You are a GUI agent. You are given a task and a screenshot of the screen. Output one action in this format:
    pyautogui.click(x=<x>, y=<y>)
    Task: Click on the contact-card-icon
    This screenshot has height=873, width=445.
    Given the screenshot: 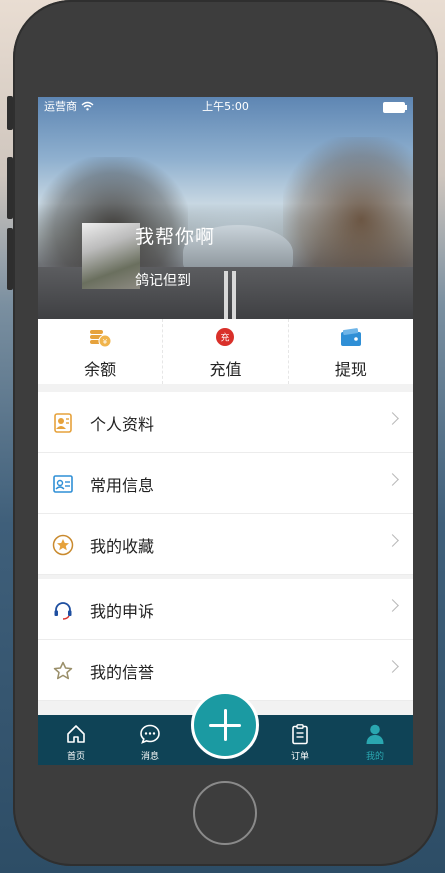 What is the action you would take?
    pyautogui.click(x=63, y=484)
    